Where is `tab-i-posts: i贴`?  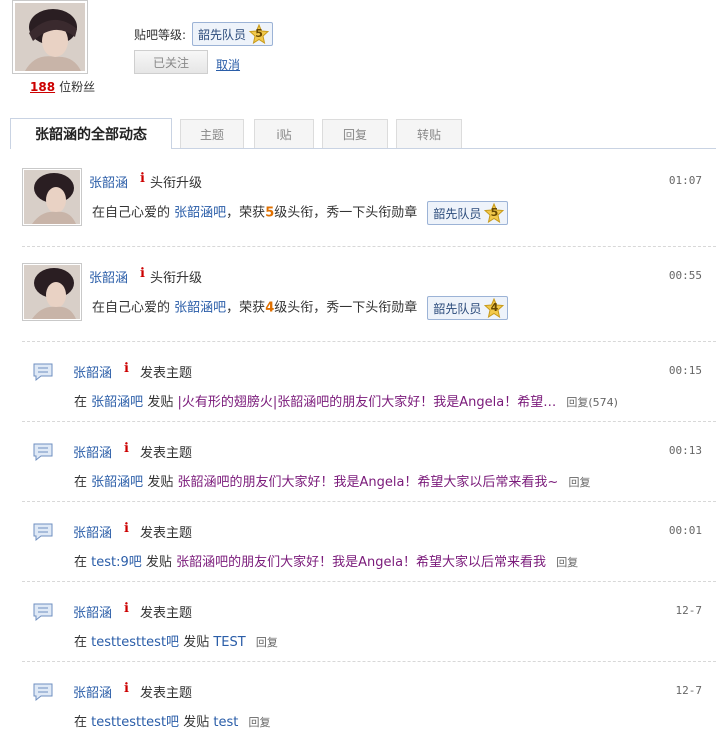 tab-i-posts: i贴 is located at coordinates (284, 133).